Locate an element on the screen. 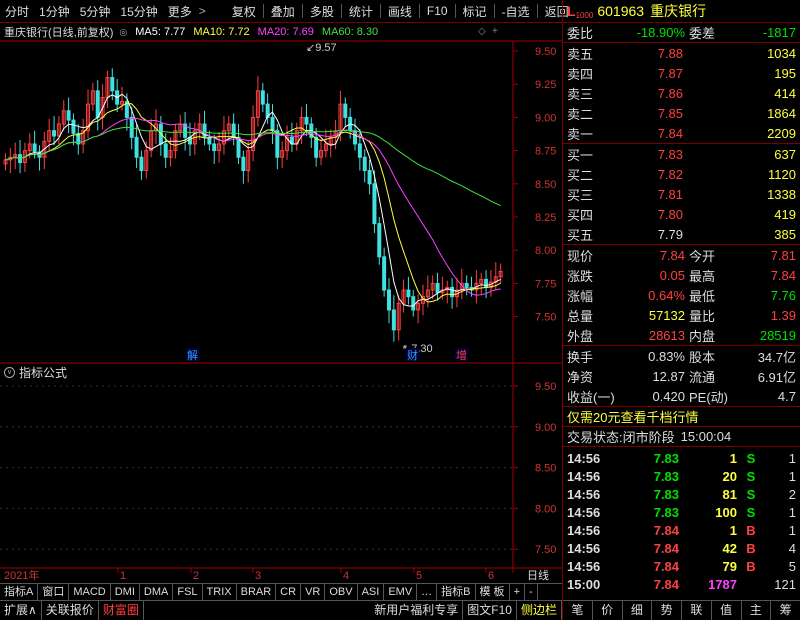 The image size is (800, 620). tab-indicator-a: 指标A is located at coordinates (19, 592).